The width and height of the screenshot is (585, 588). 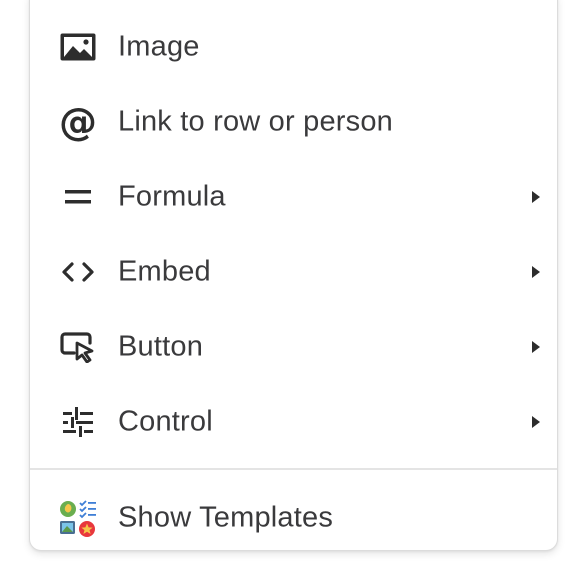 I want to click on menu-item-label: Formula, so click(x=172, y=196).